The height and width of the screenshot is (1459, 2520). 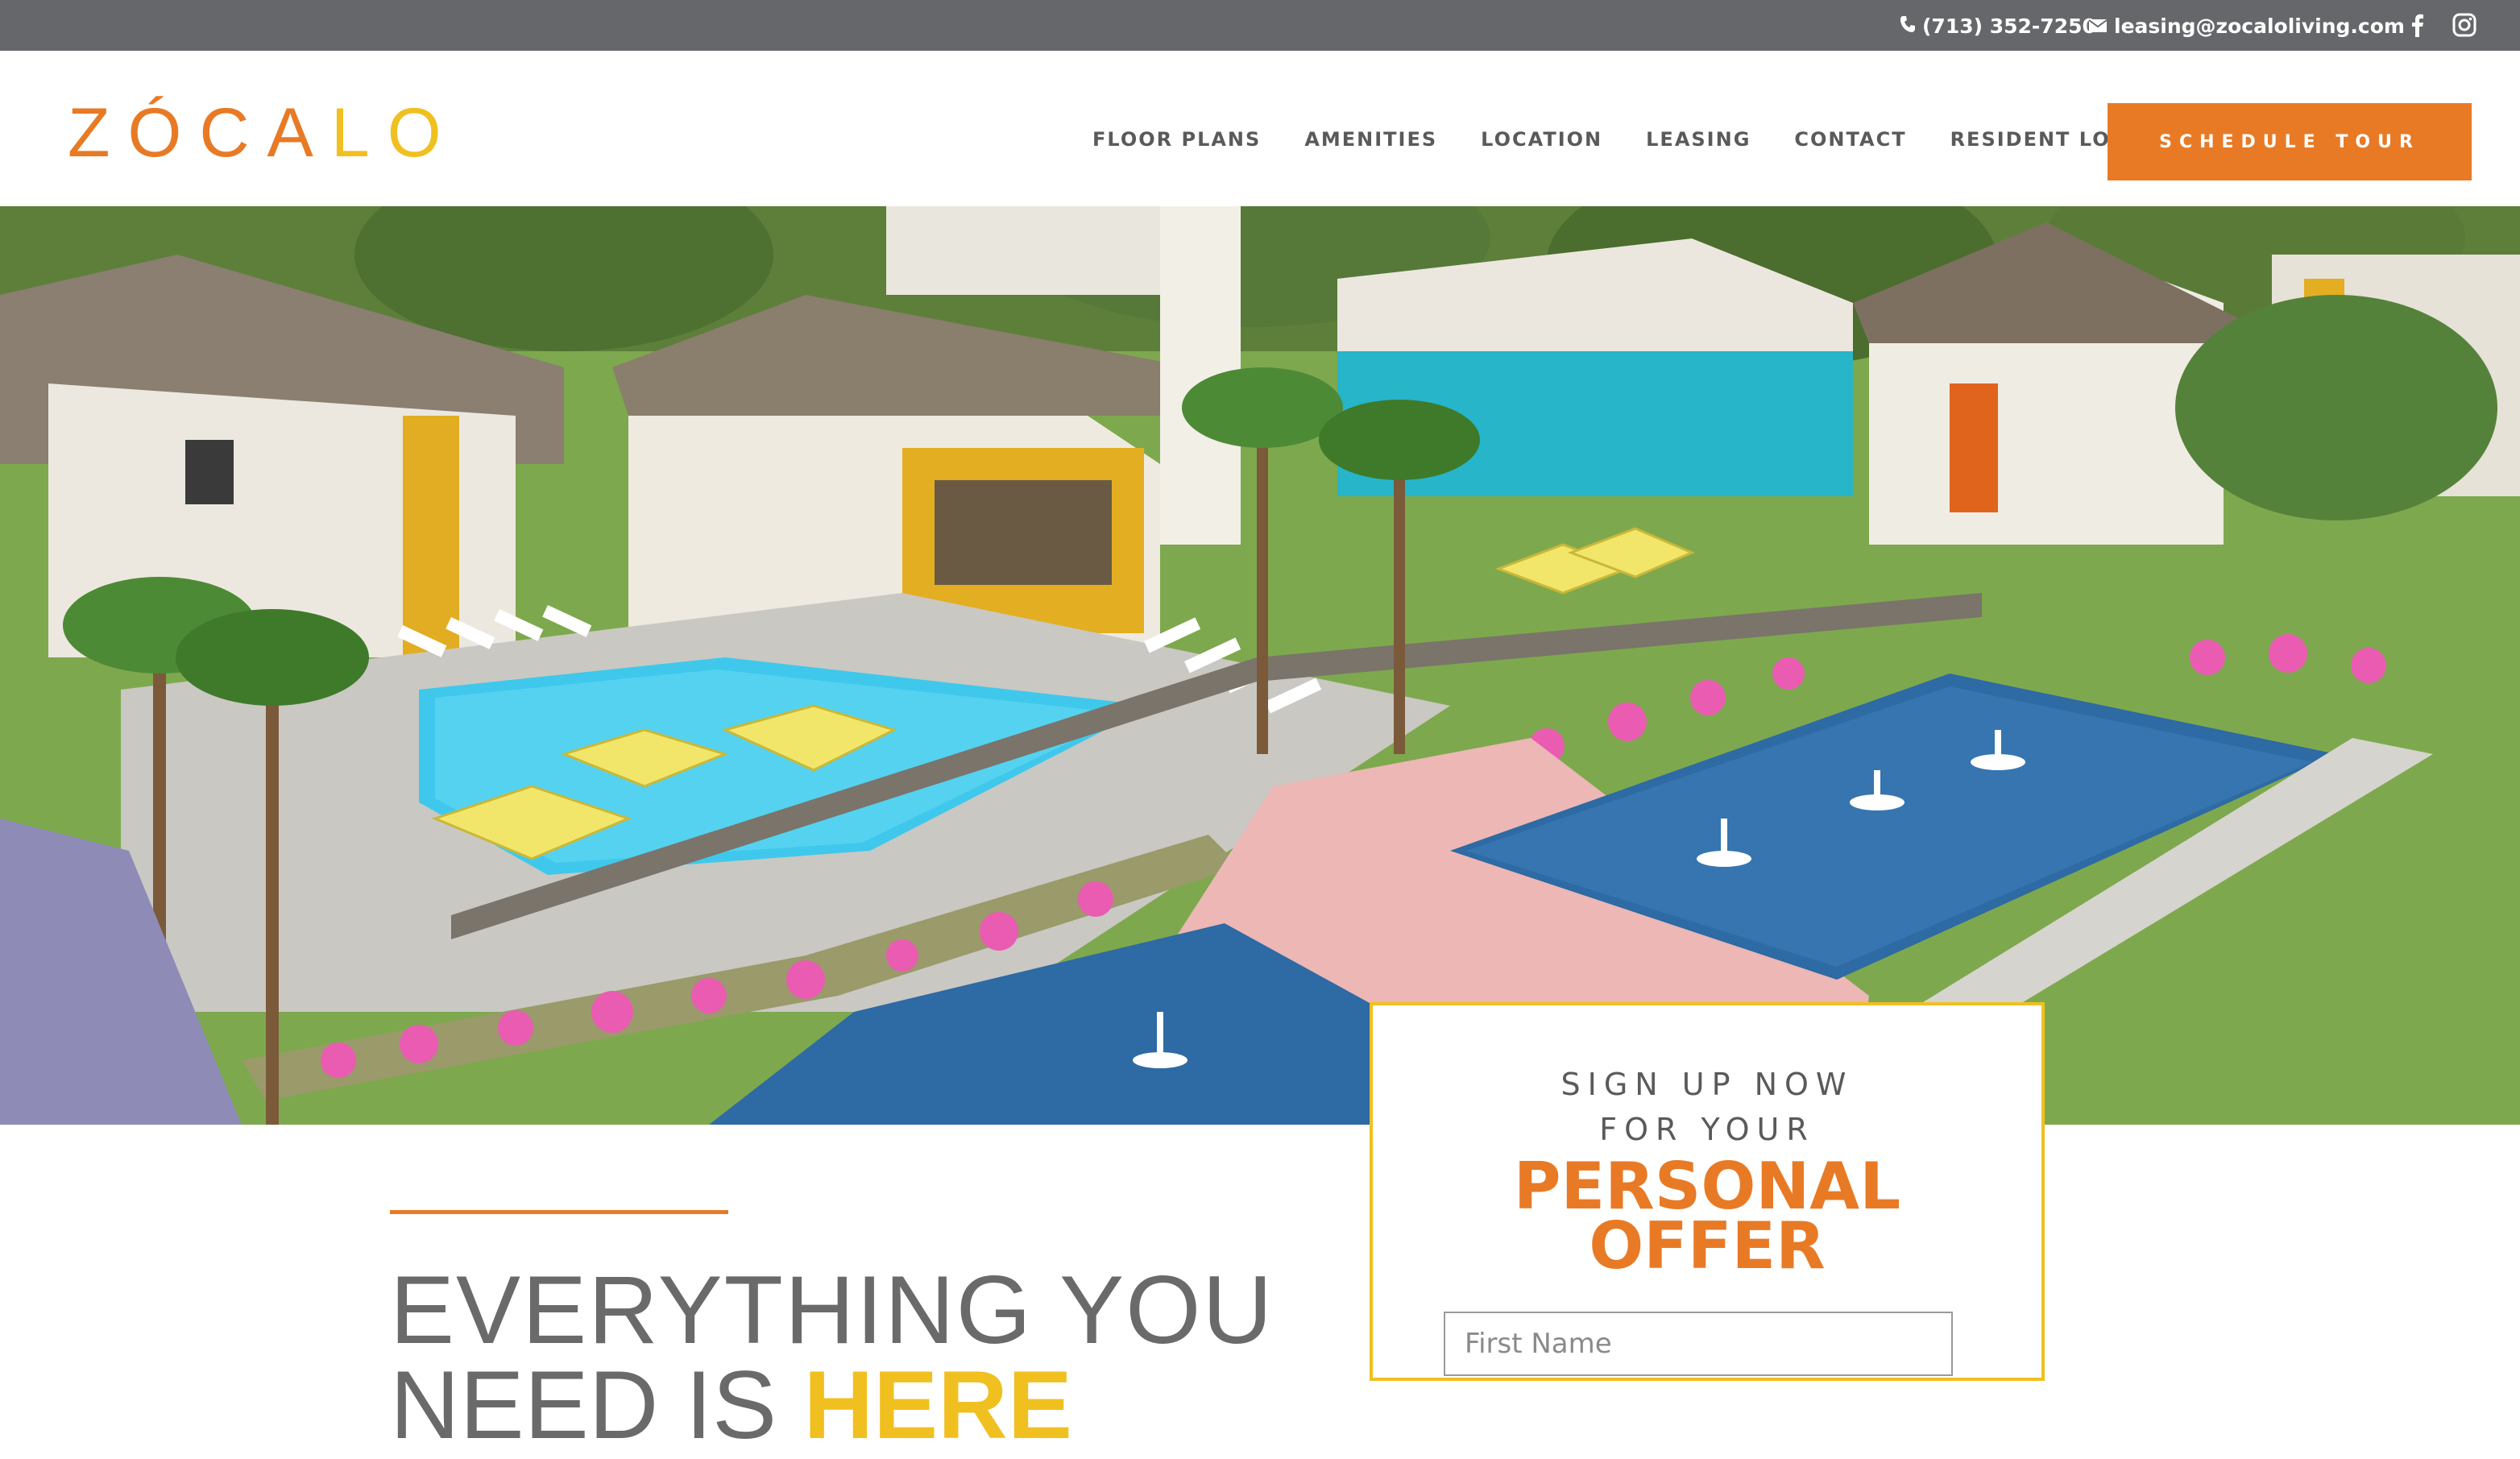 What do you see at coordinates (1370, 139) in the screenshot?
I see `nav-amenities: AMENITIES` at bounding box center [1370, 139].